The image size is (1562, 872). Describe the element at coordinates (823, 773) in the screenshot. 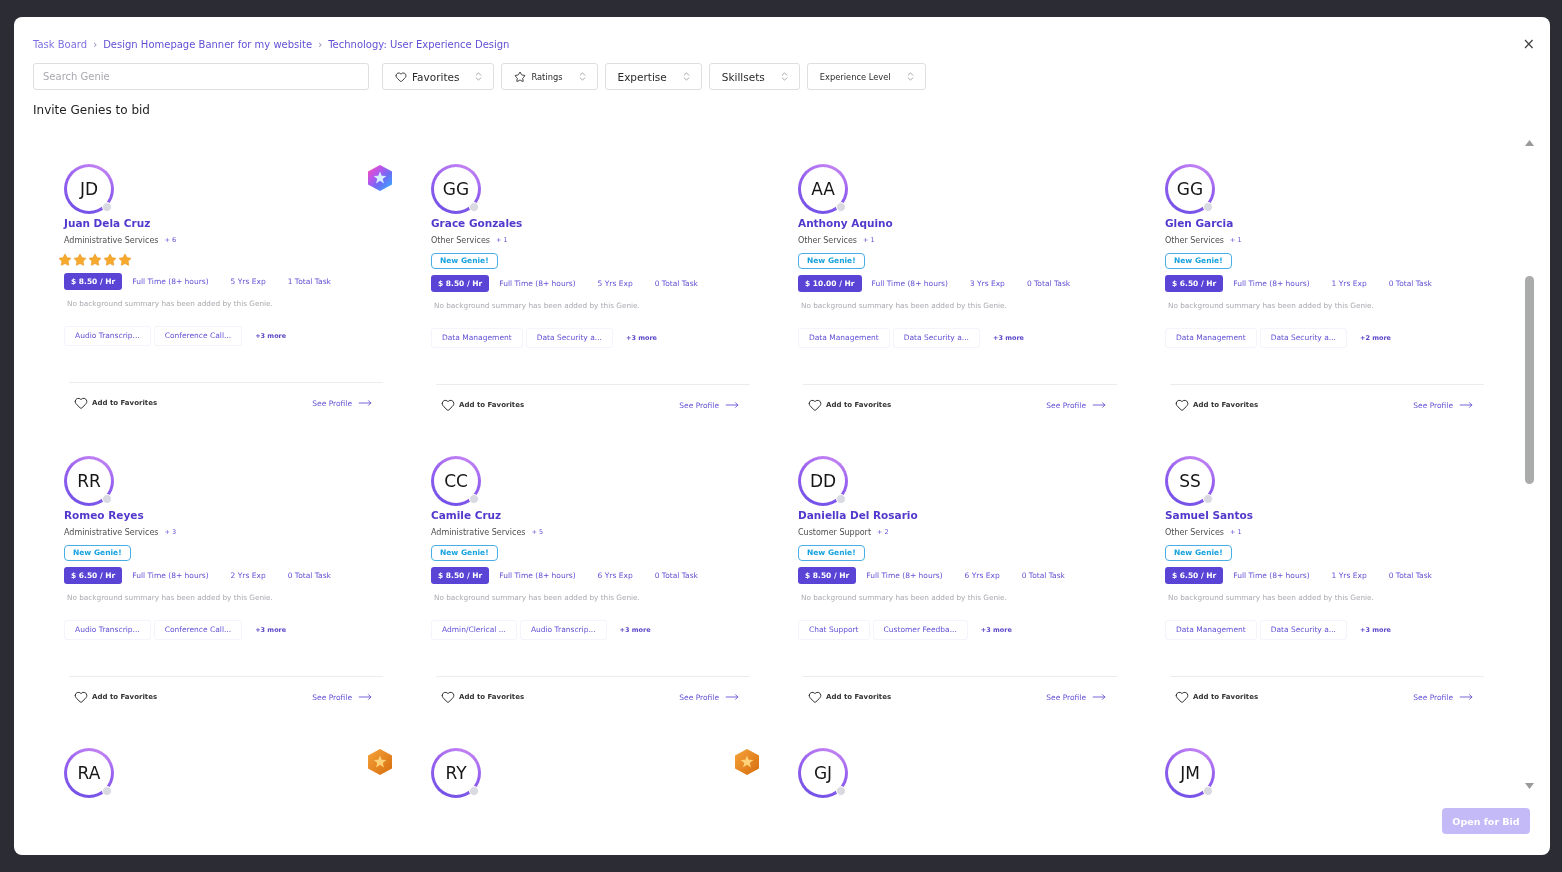

I see `avatar-initials: GJ` at that location.